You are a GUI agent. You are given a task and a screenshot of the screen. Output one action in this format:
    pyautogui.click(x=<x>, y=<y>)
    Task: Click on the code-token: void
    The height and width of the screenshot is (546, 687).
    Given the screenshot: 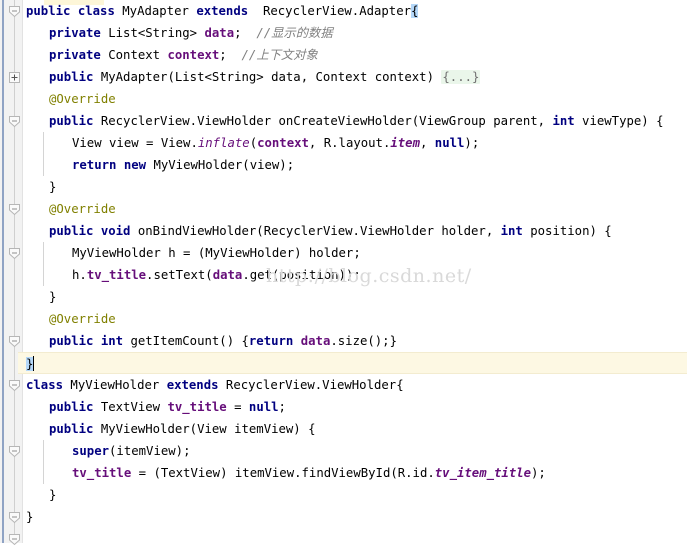 What is the action you would take?
    pyautogui.click(x=115, y=231)
    